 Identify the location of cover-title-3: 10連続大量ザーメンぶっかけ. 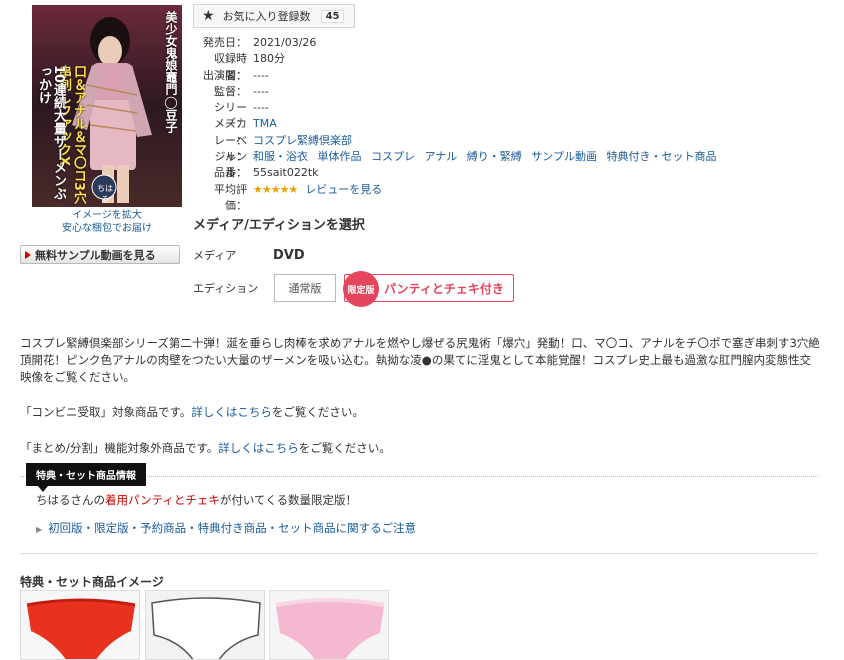
(51, 133).